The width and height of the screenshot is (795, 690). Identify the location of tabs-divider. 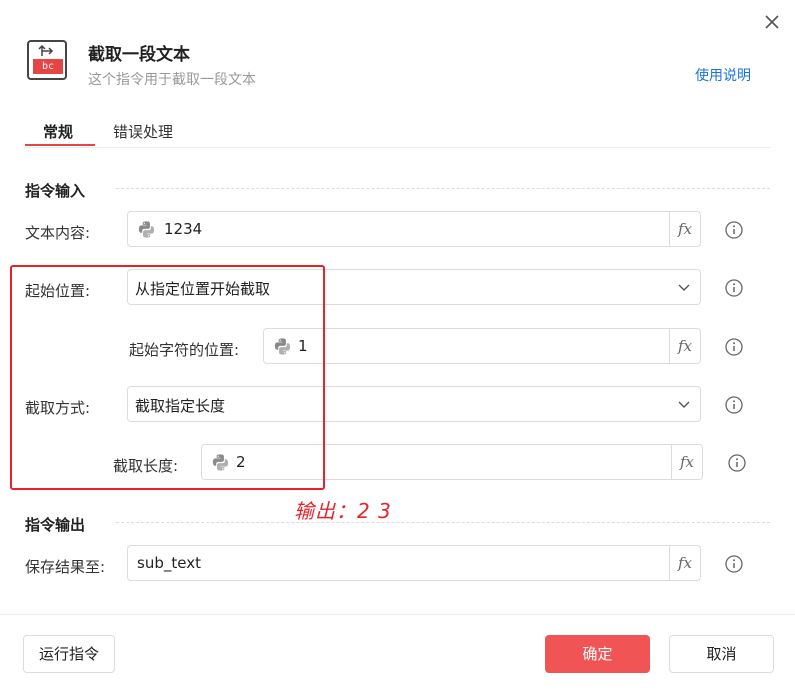
(397, 147).